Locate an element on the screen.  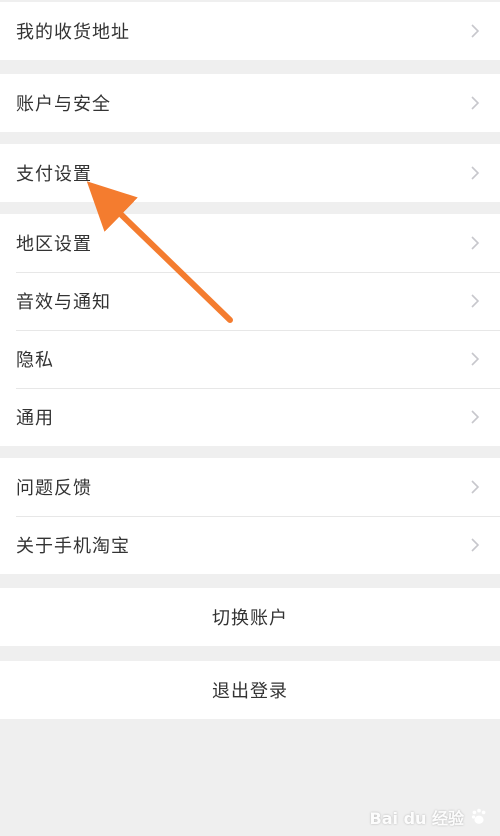
settings-row-label: 隐私 is located at coordinates (35, 360).